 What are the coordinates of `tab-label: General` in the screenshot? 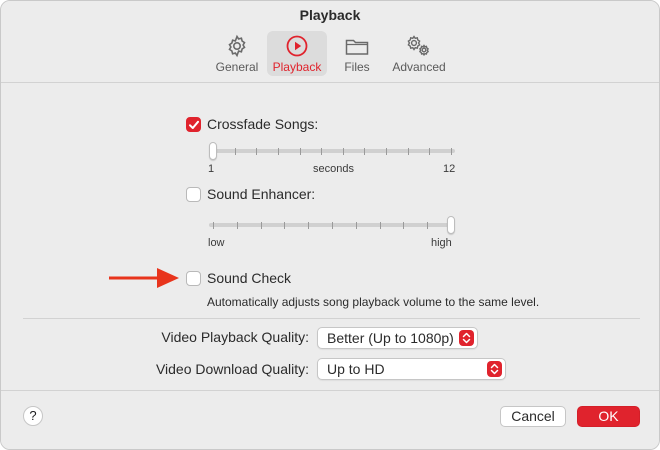 It's located at (237, 67).